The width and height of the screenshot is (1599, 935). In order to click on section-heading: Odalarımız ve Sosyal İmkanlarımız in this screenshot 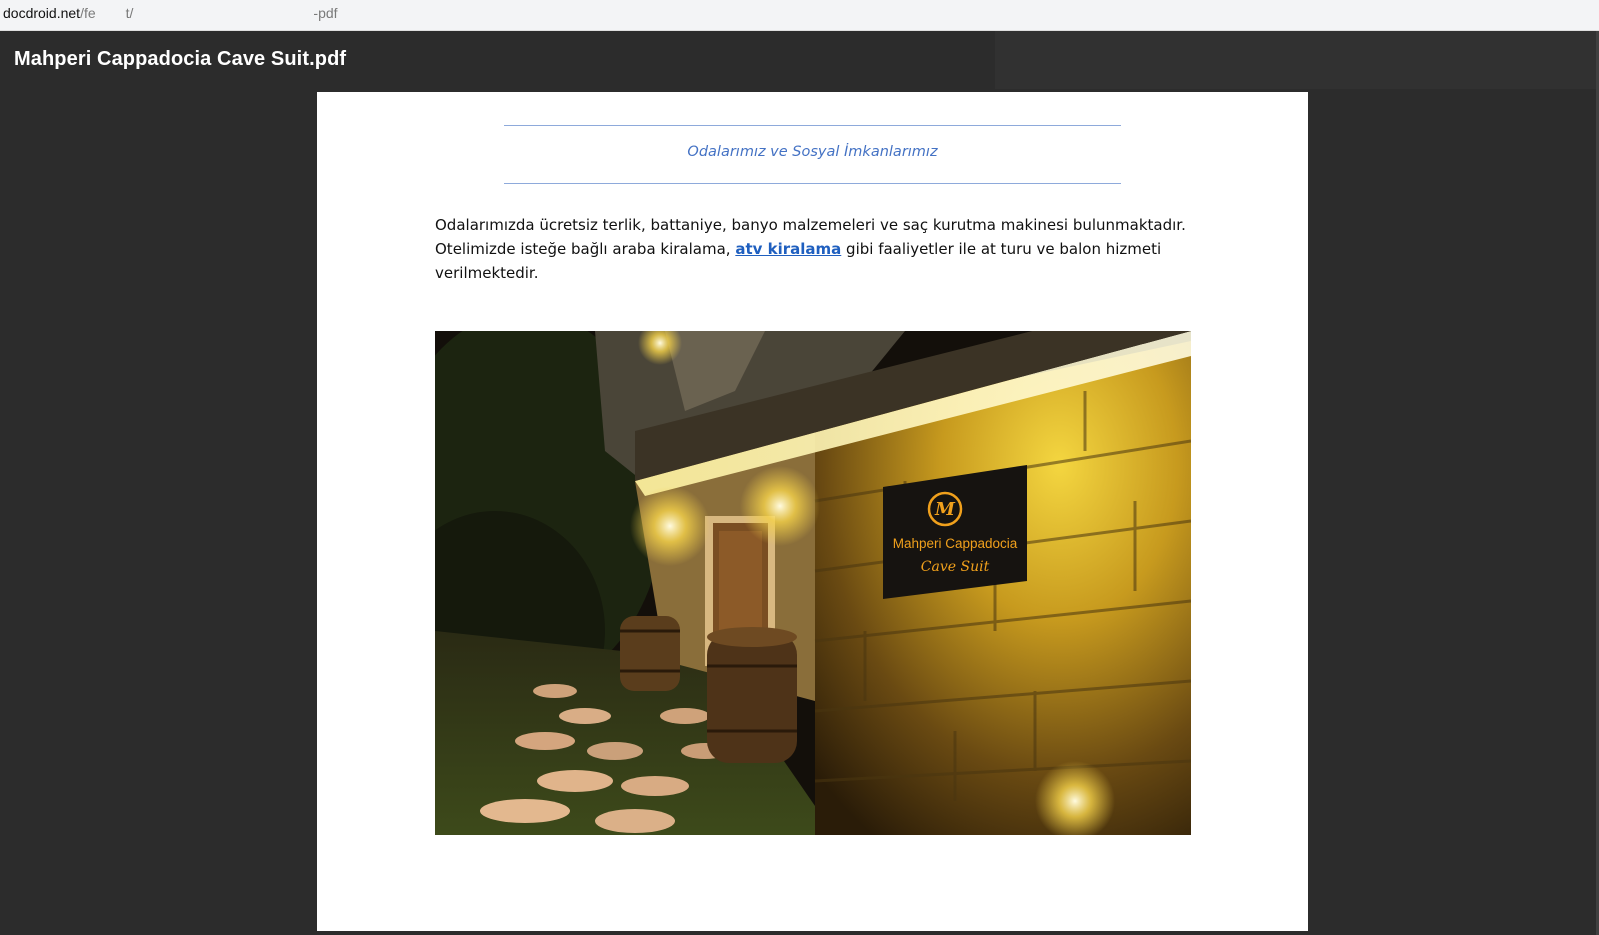, I will do `click(812, 152)`.